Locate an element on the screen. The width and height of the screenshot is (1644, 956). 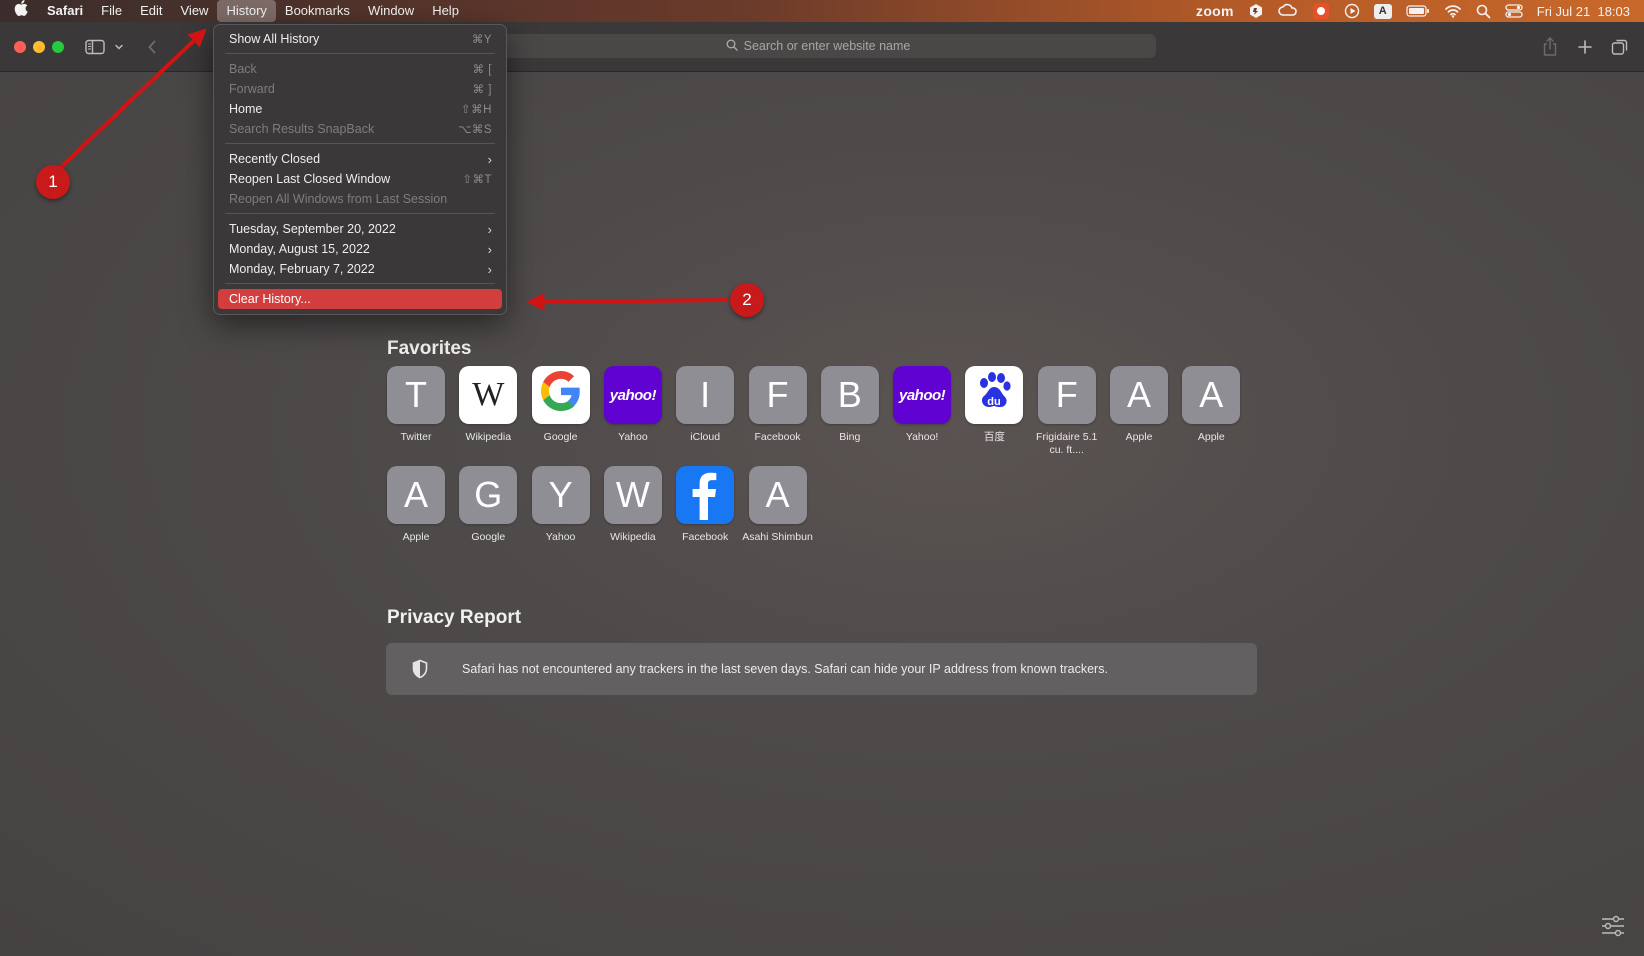
favorite-tile: B is located at coordinates (849, 395).